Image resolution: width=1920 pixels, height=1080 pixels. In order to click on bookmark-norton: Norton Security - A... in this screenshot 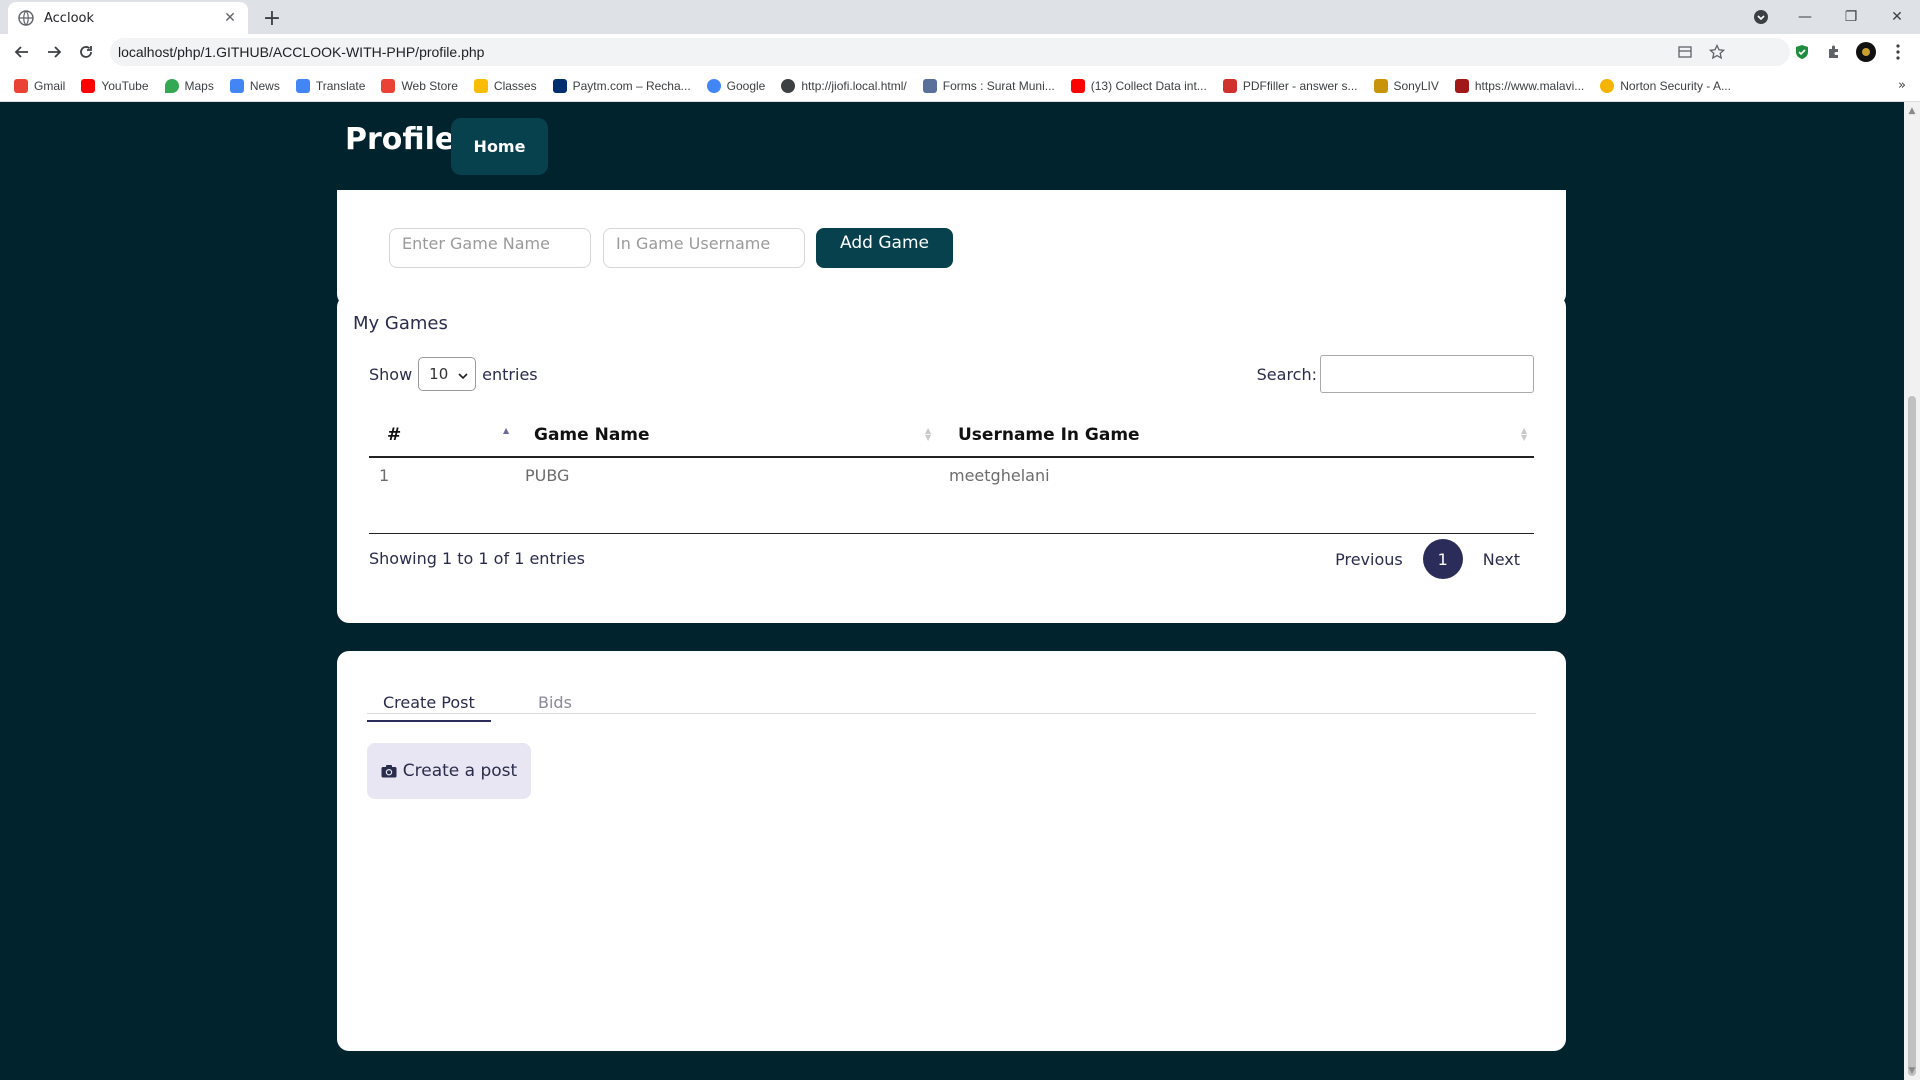, I will do `click(1665, 85)`.